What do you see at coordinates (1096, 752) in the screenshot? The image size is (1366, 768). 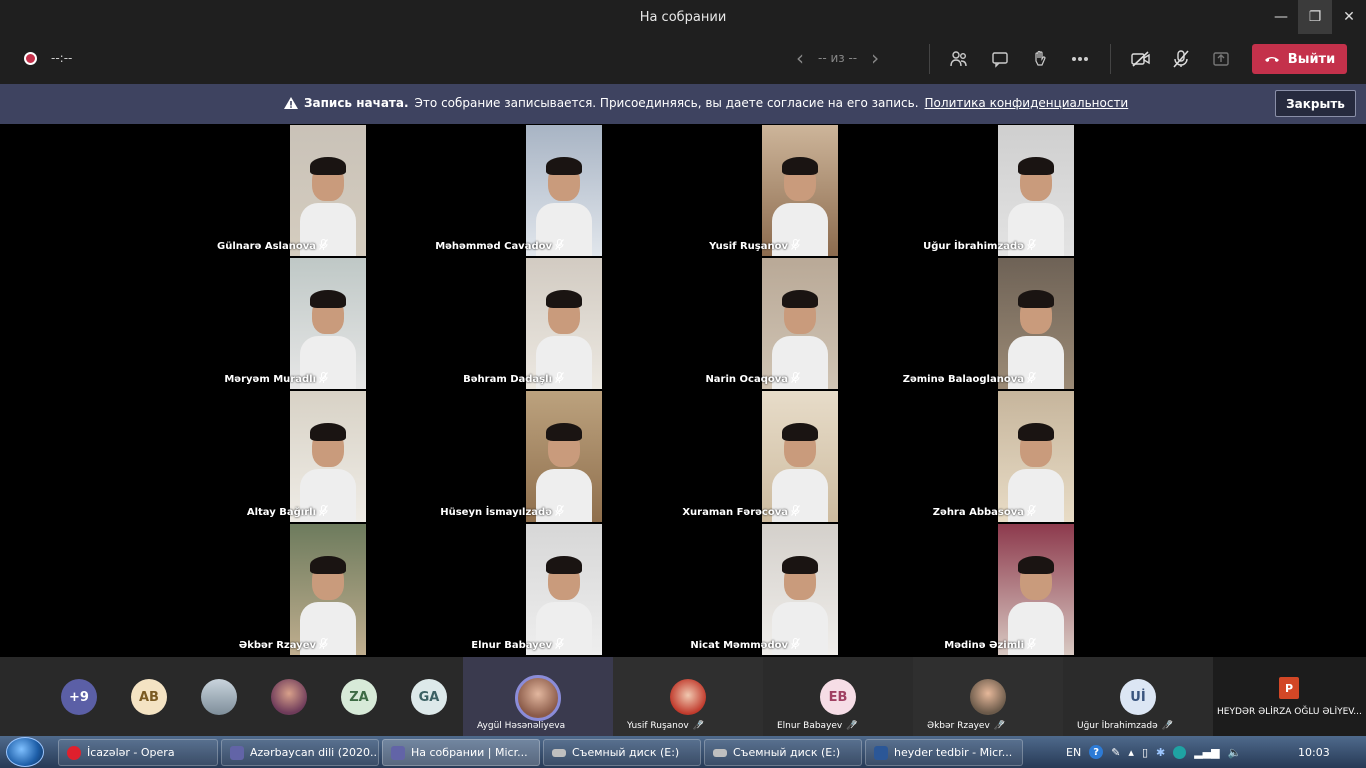 I see `help-icon: ?` at bounding box center [1096, 752].